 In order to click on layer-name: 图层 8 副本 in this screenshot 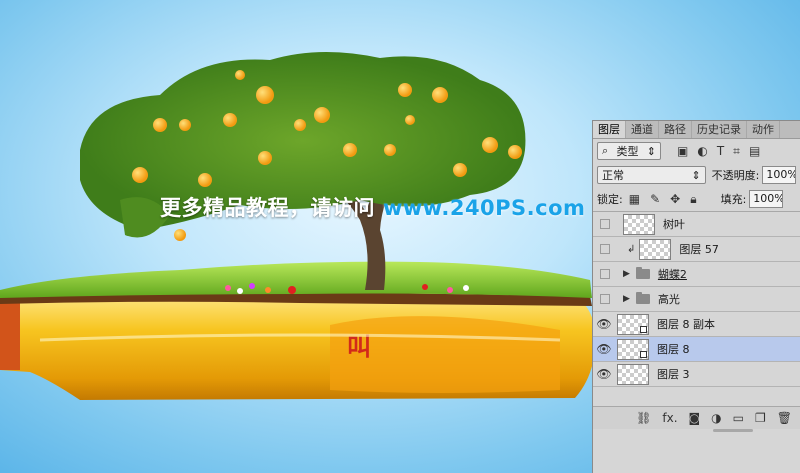, I will do `click(686, 324)`.